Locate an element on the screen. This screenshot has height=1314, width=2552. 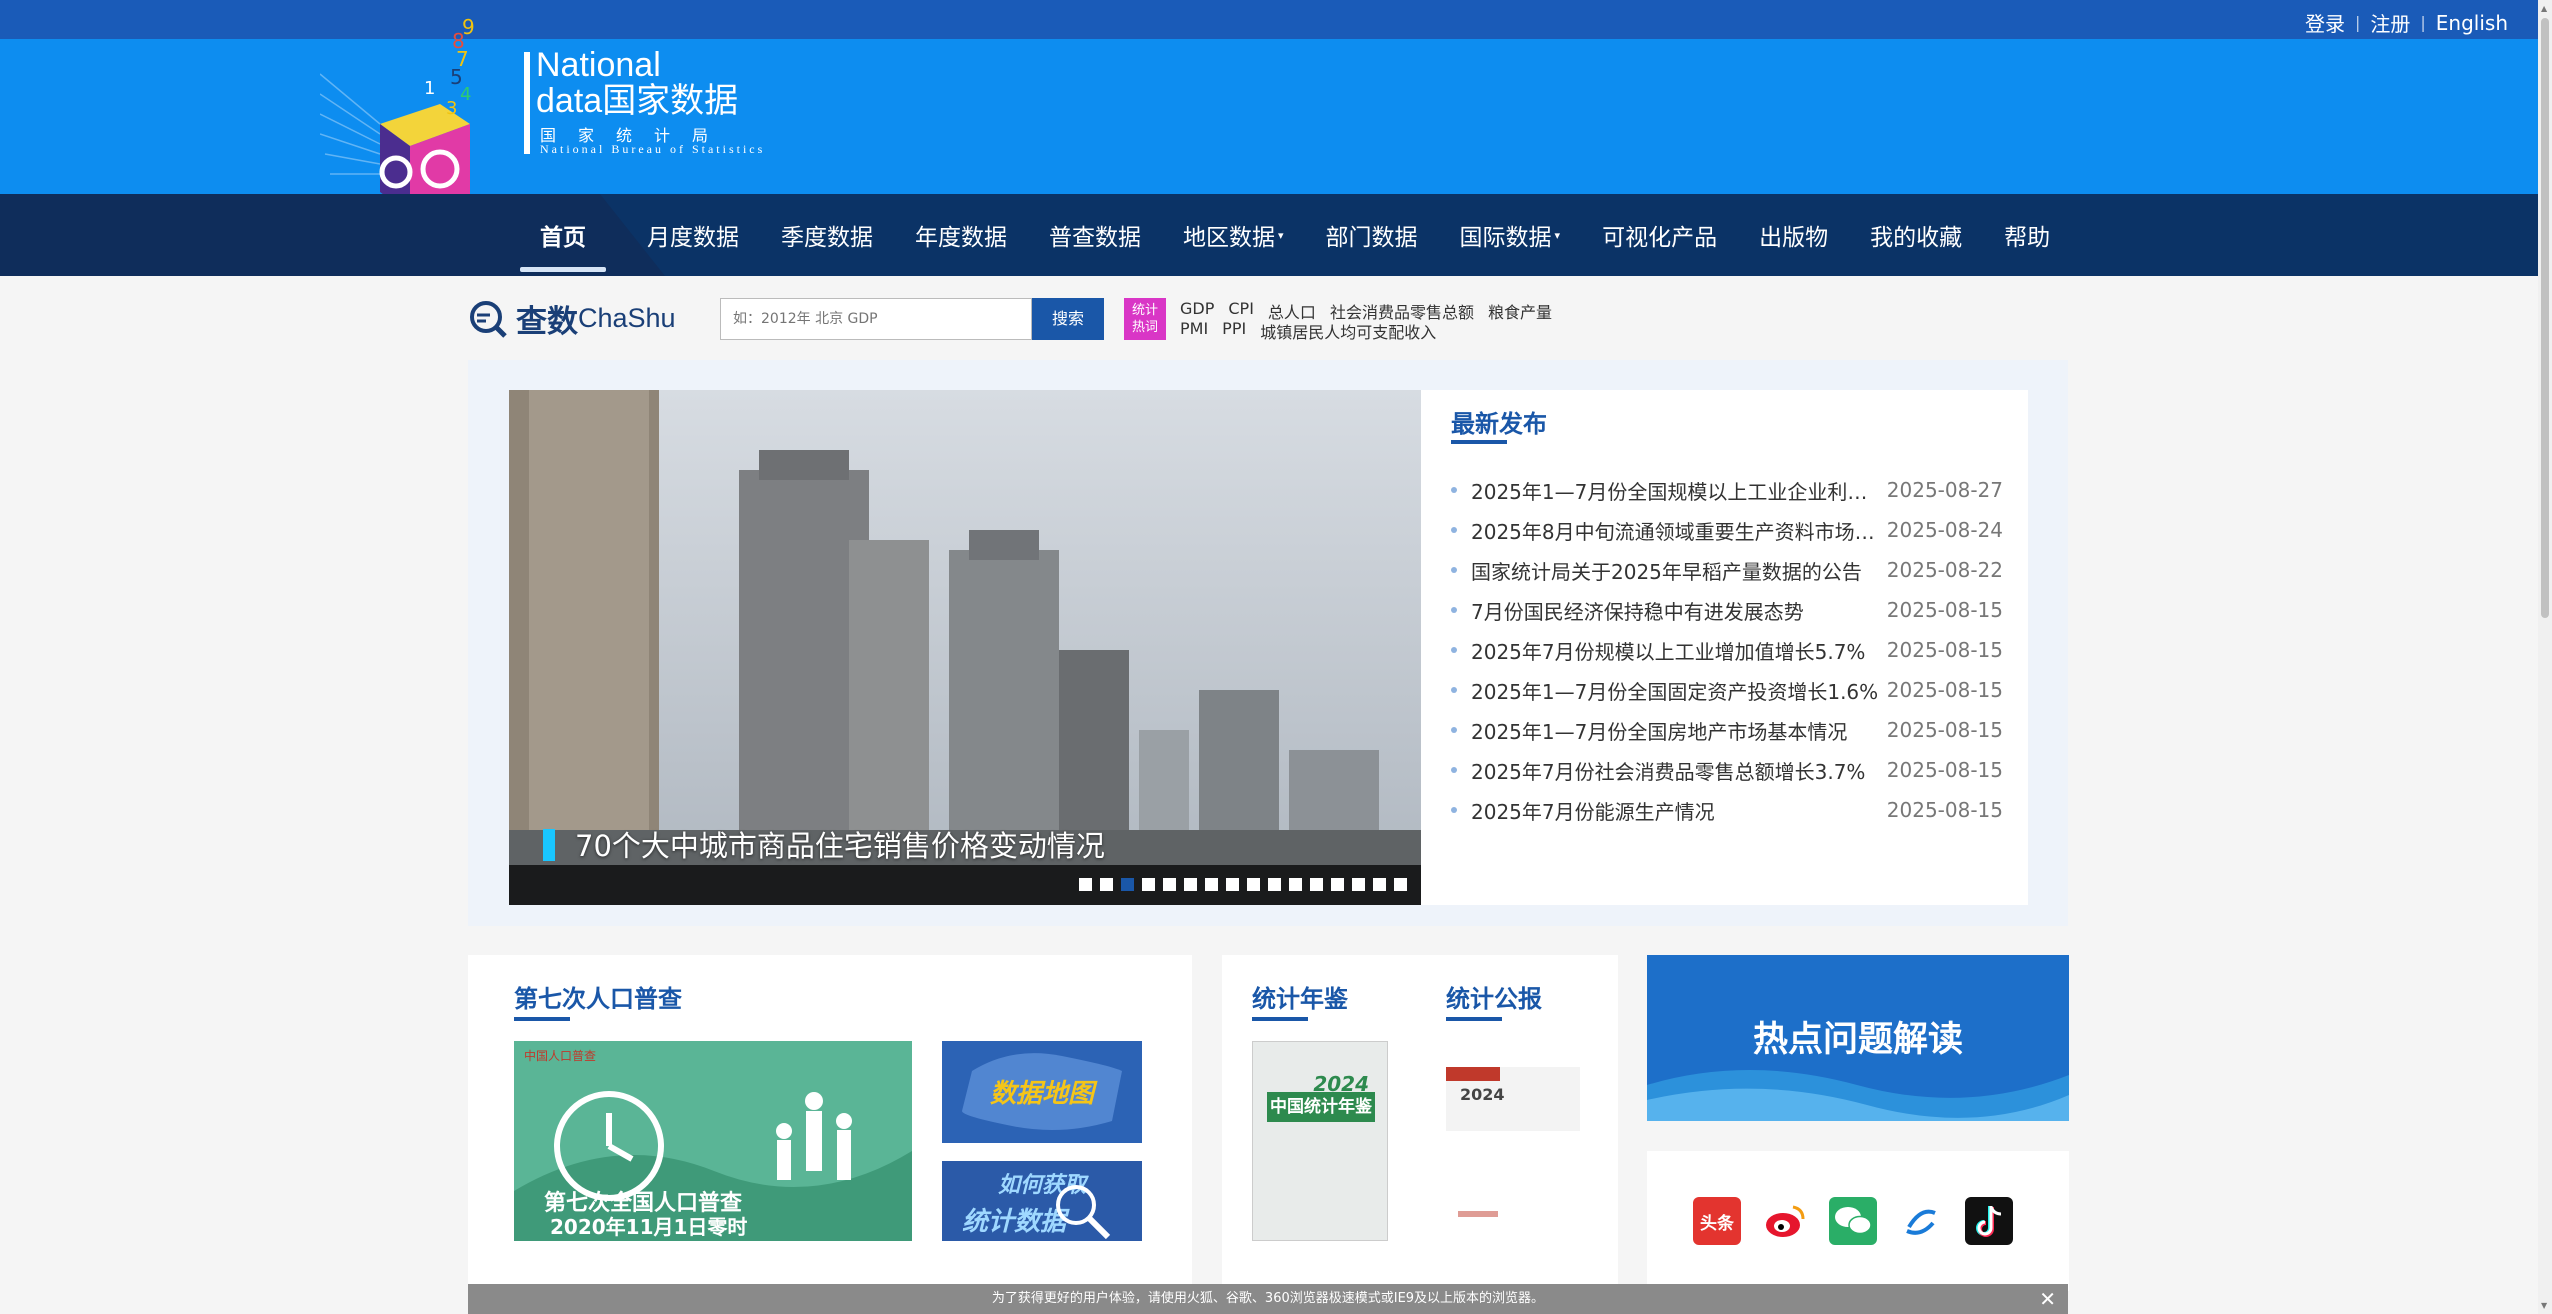
yearbook-cover: 2024 中国统计年鉴 is located at coordinates (1320, 1141).